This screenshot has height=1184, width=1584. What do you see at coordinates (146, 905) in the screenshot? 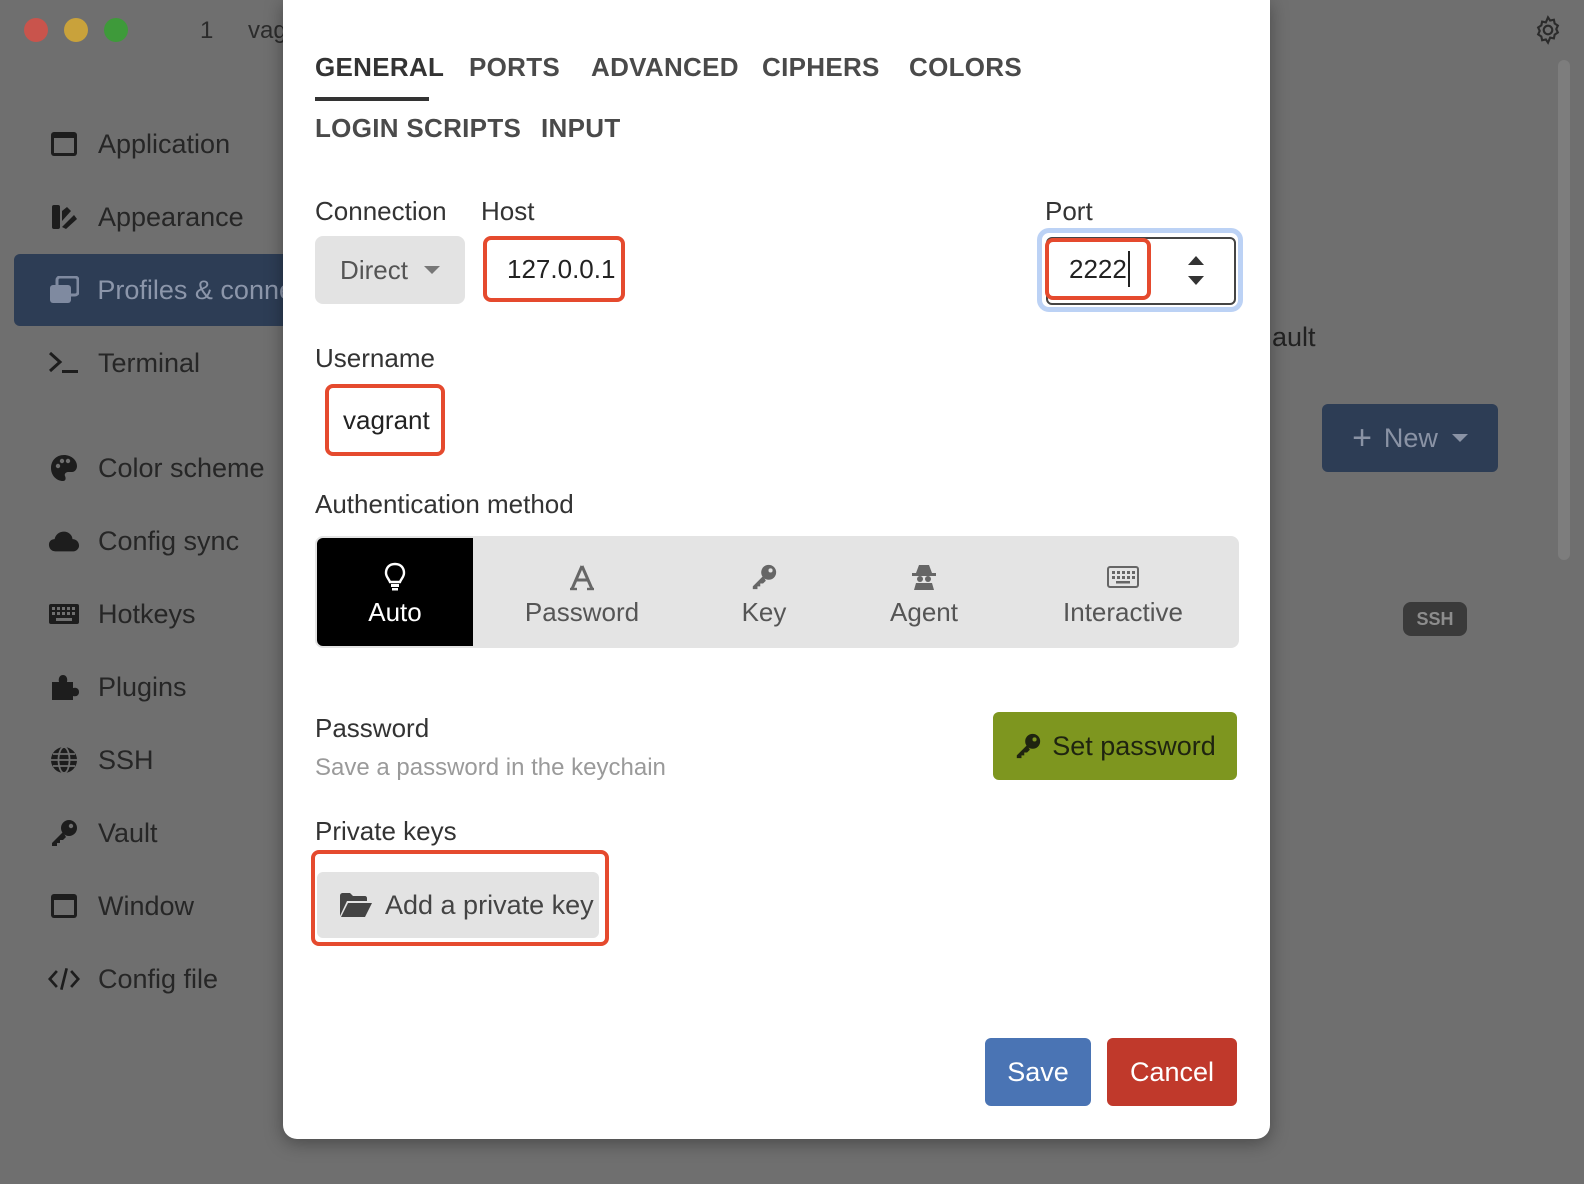
I see `sidebar-item-label: Window` at bounding box center [146, 905].